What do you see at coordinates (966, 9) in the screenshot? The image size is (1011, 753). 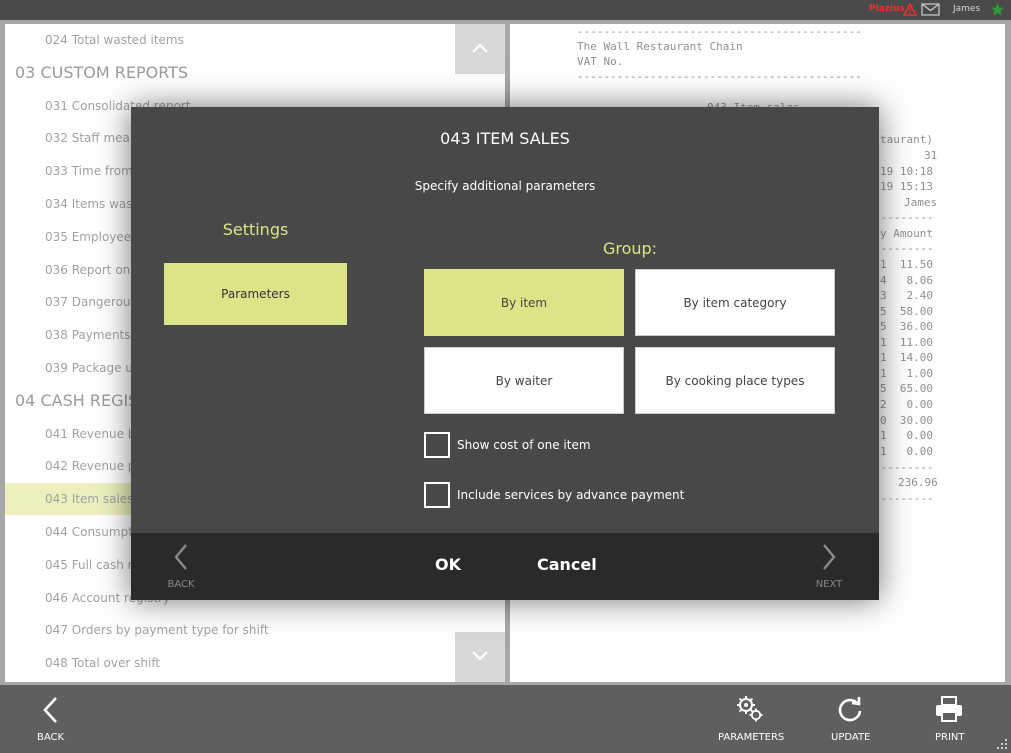 I see `user-name: James` at bounding box center [966, 9].